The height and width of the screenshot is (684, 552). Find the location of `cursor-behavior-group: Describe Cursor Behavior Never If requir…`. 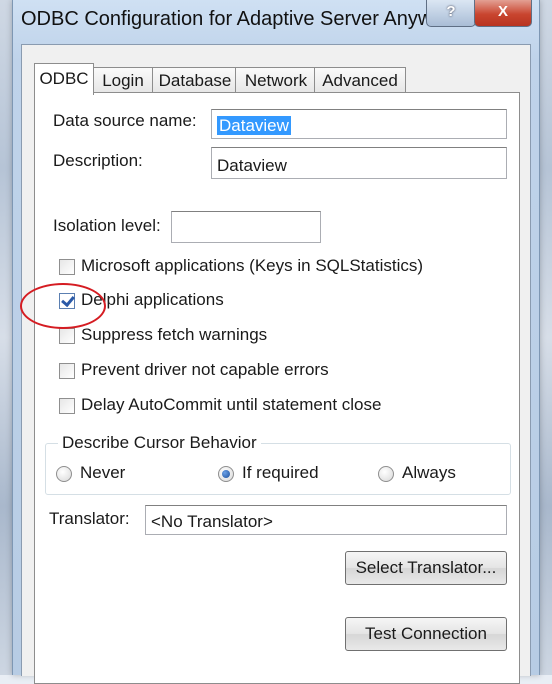

cursor-behavior-group: Describe Cursor Behavior Never If requir… is located at coordinates (278, 464).